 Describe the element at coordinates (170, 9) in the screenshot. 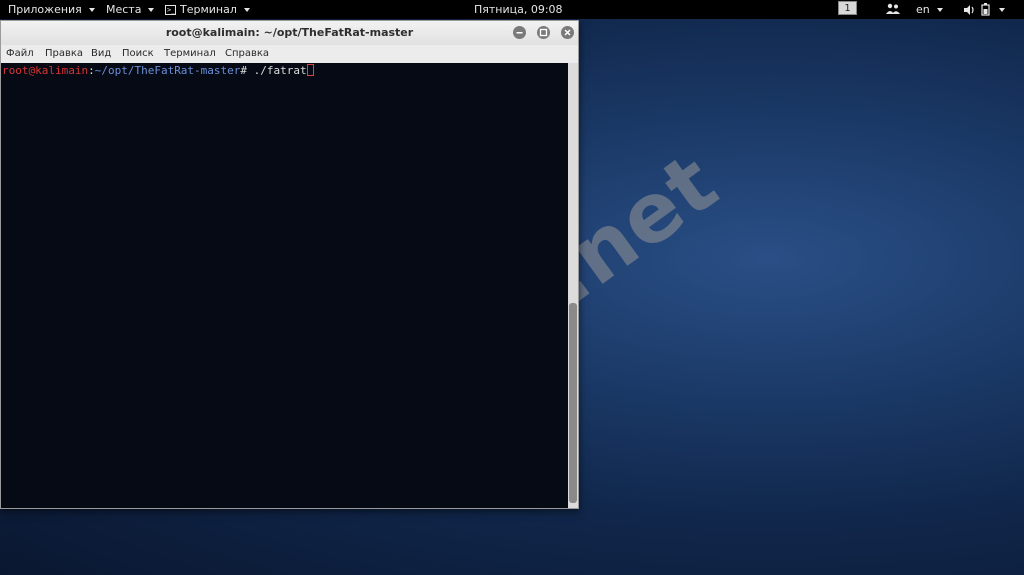

I see `terminal-icon: >_` at that location.